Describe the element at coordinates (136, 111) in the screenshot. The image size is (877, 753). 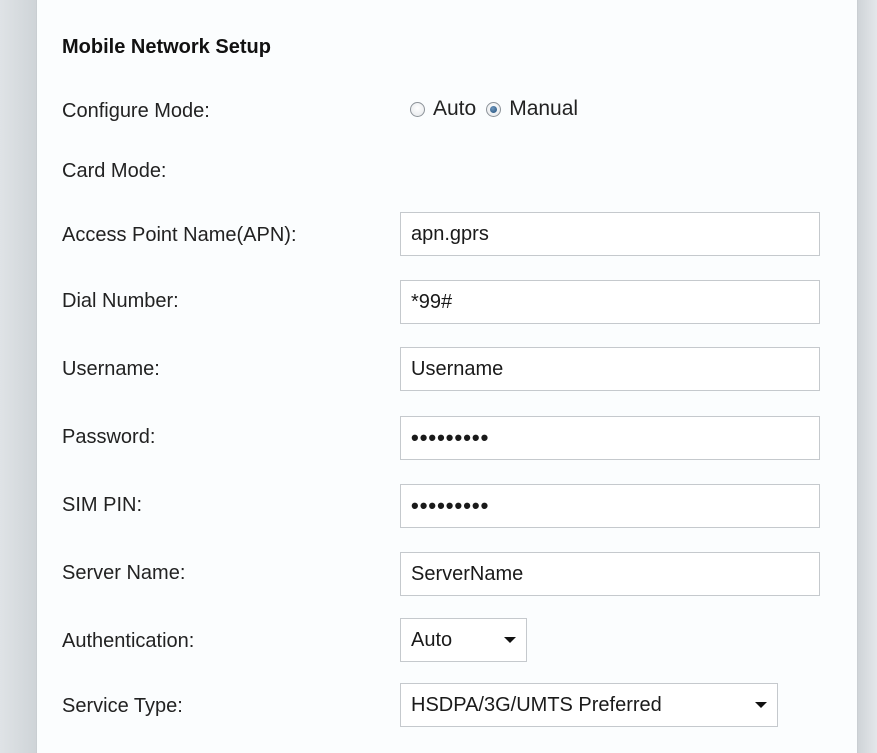
I see `configure-mode-label: Configure Mode:` at that location.